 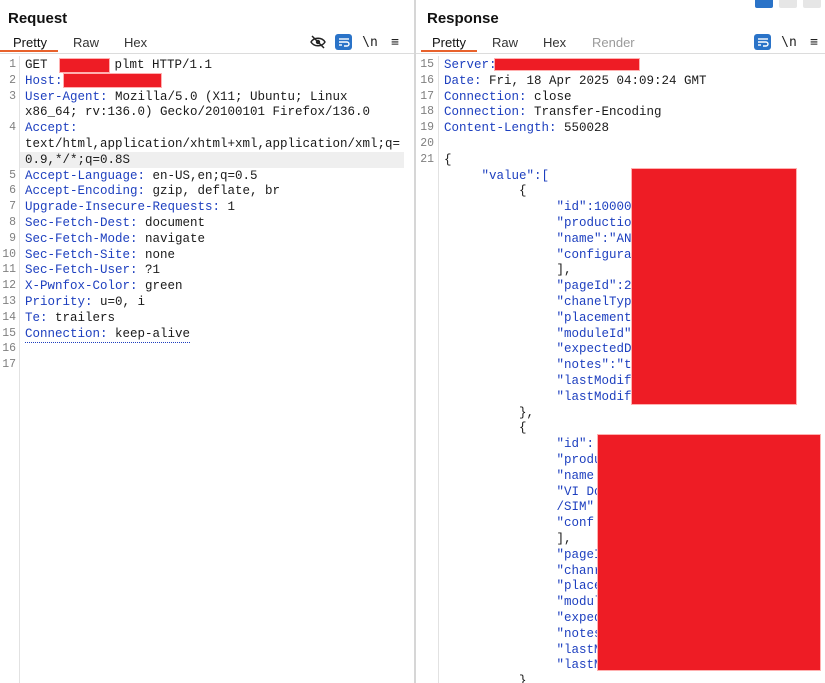 What do you see at coordinates (78, 159) in the screenshot?
I see `header-value: 0.9,*/*;q=0.8S` at bounding box center [78, 159].